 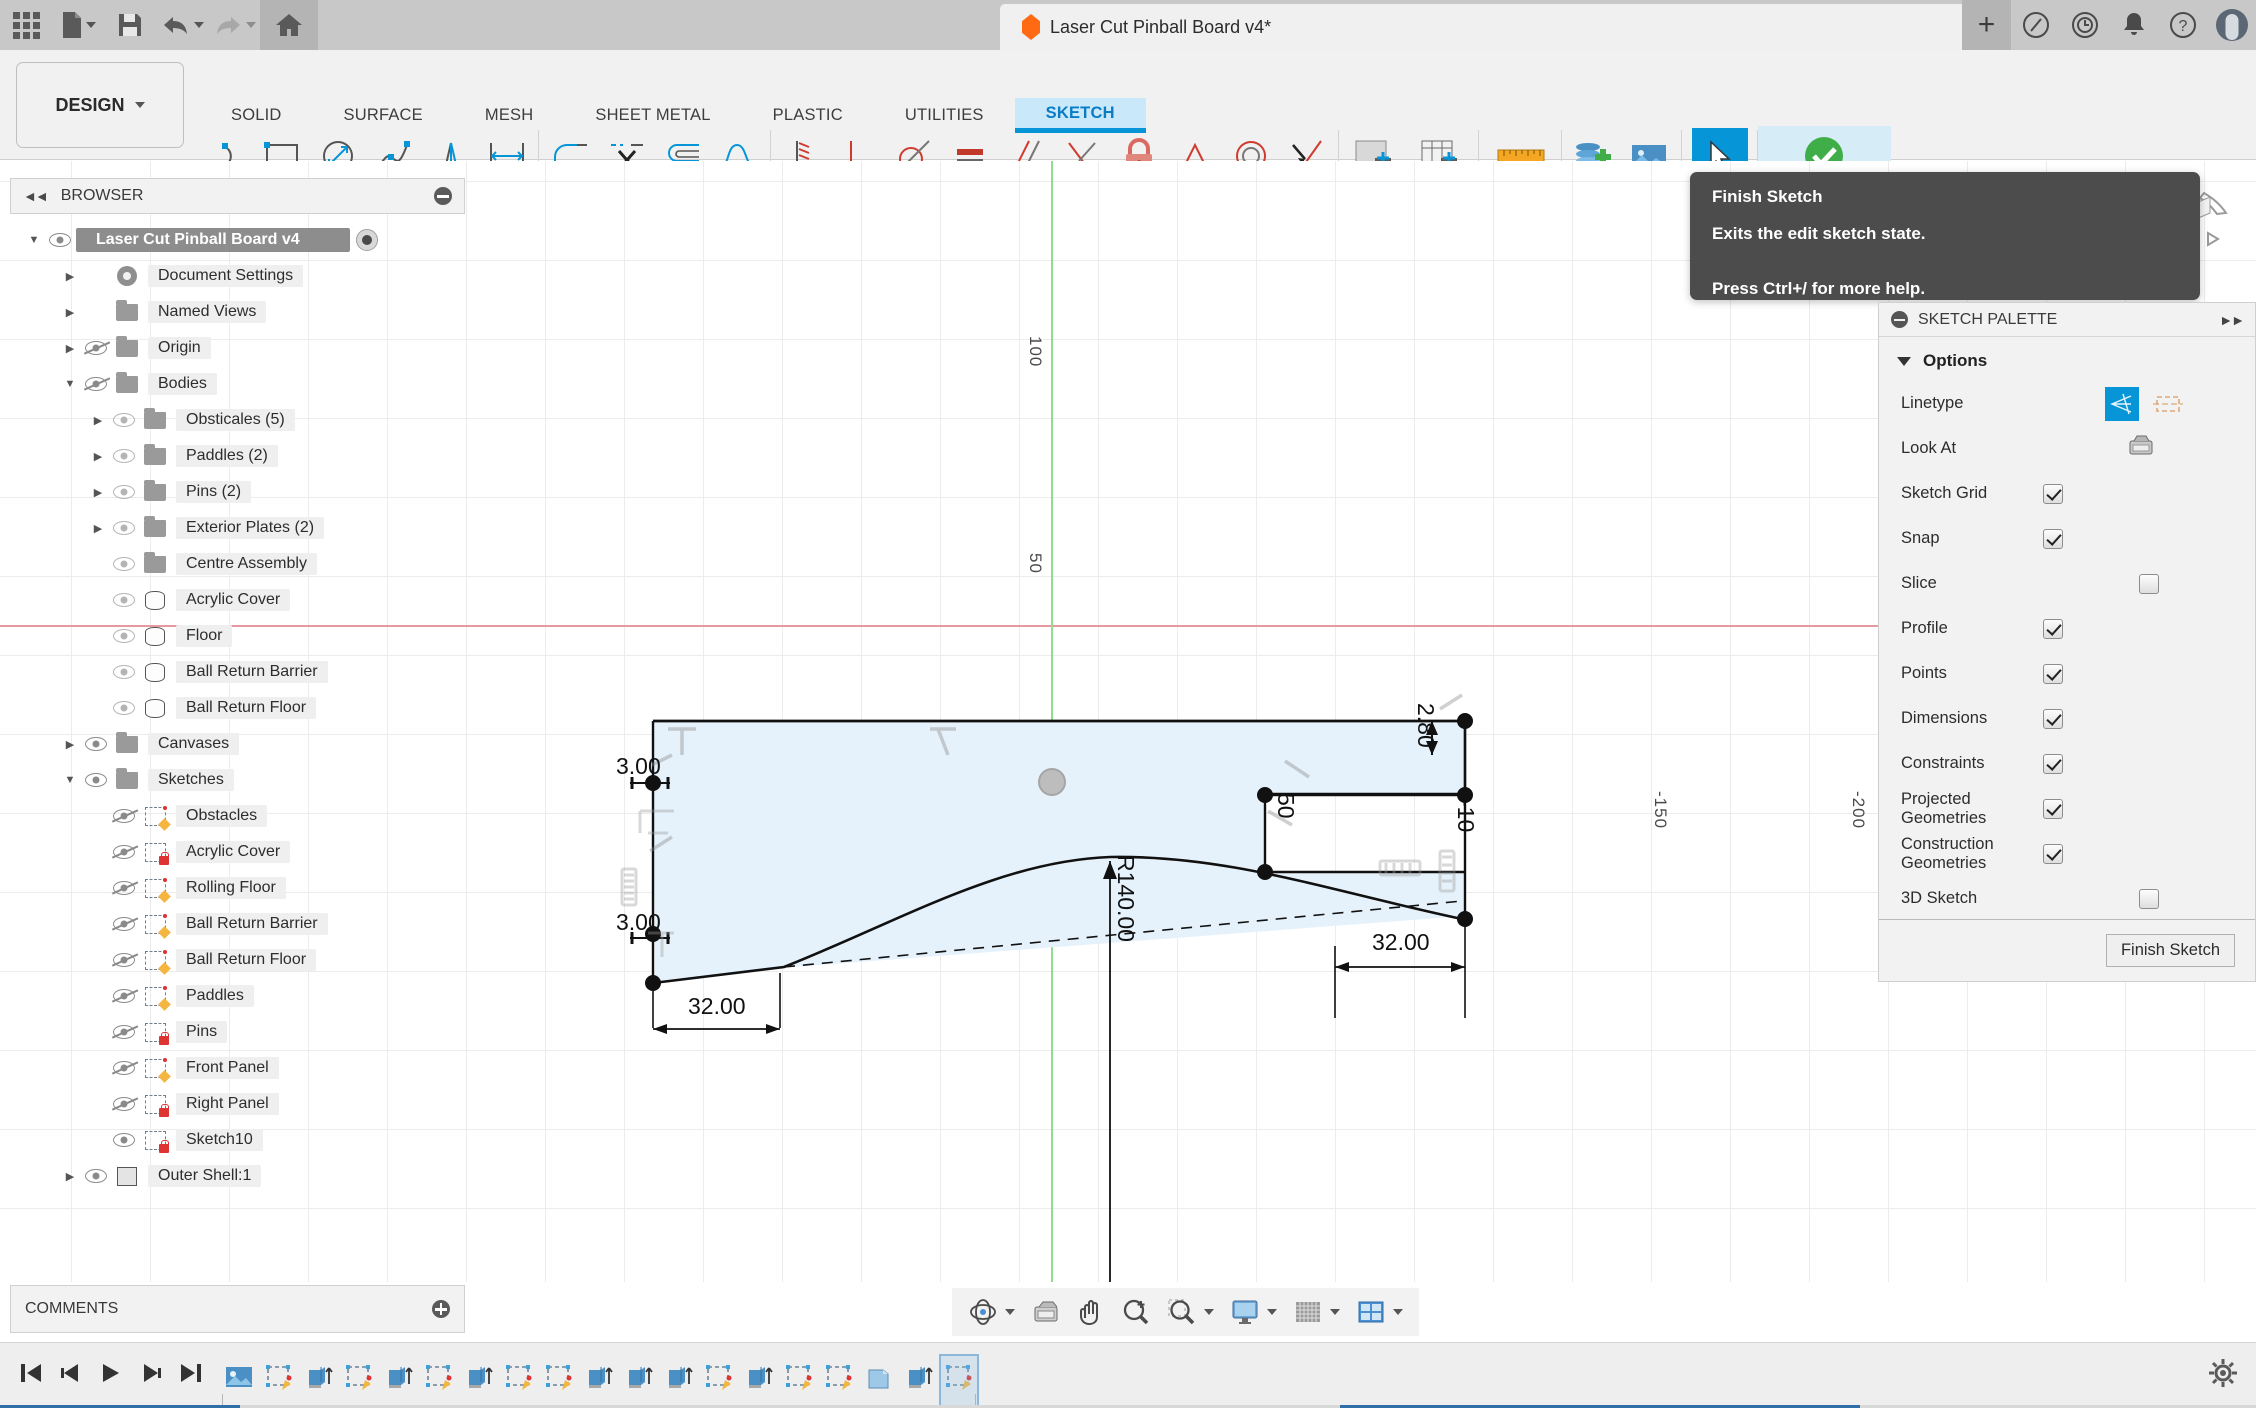 I want to click on viewports-icon, so click(x=1379, y=1312).